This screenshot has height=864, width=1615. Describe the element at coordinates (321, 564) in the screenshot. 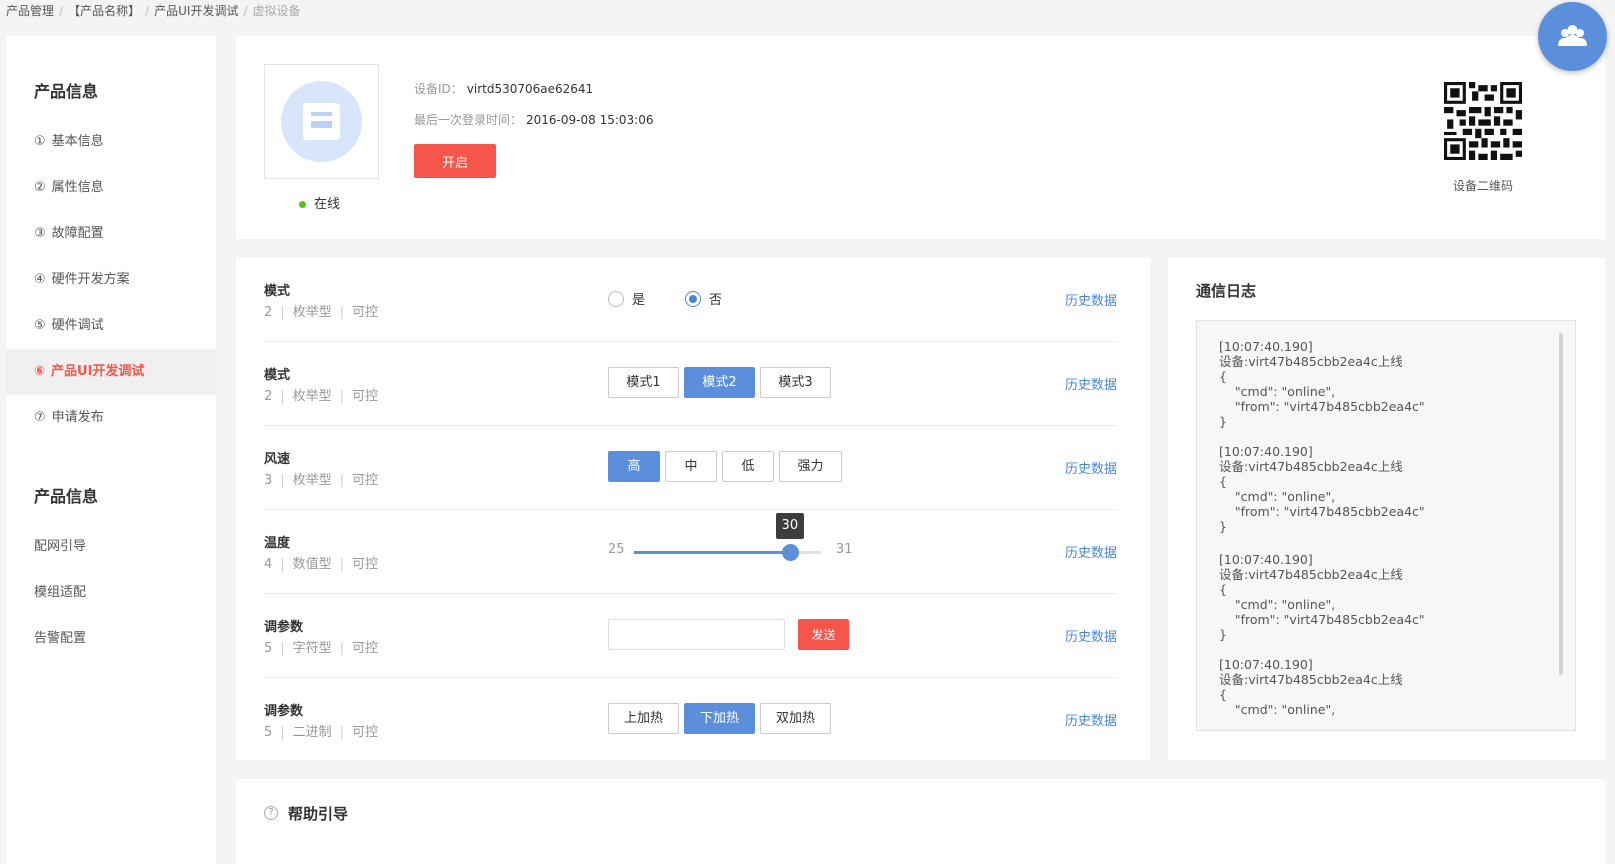

I see `property-meta: 4 | 数值型 | 可控` at that location.